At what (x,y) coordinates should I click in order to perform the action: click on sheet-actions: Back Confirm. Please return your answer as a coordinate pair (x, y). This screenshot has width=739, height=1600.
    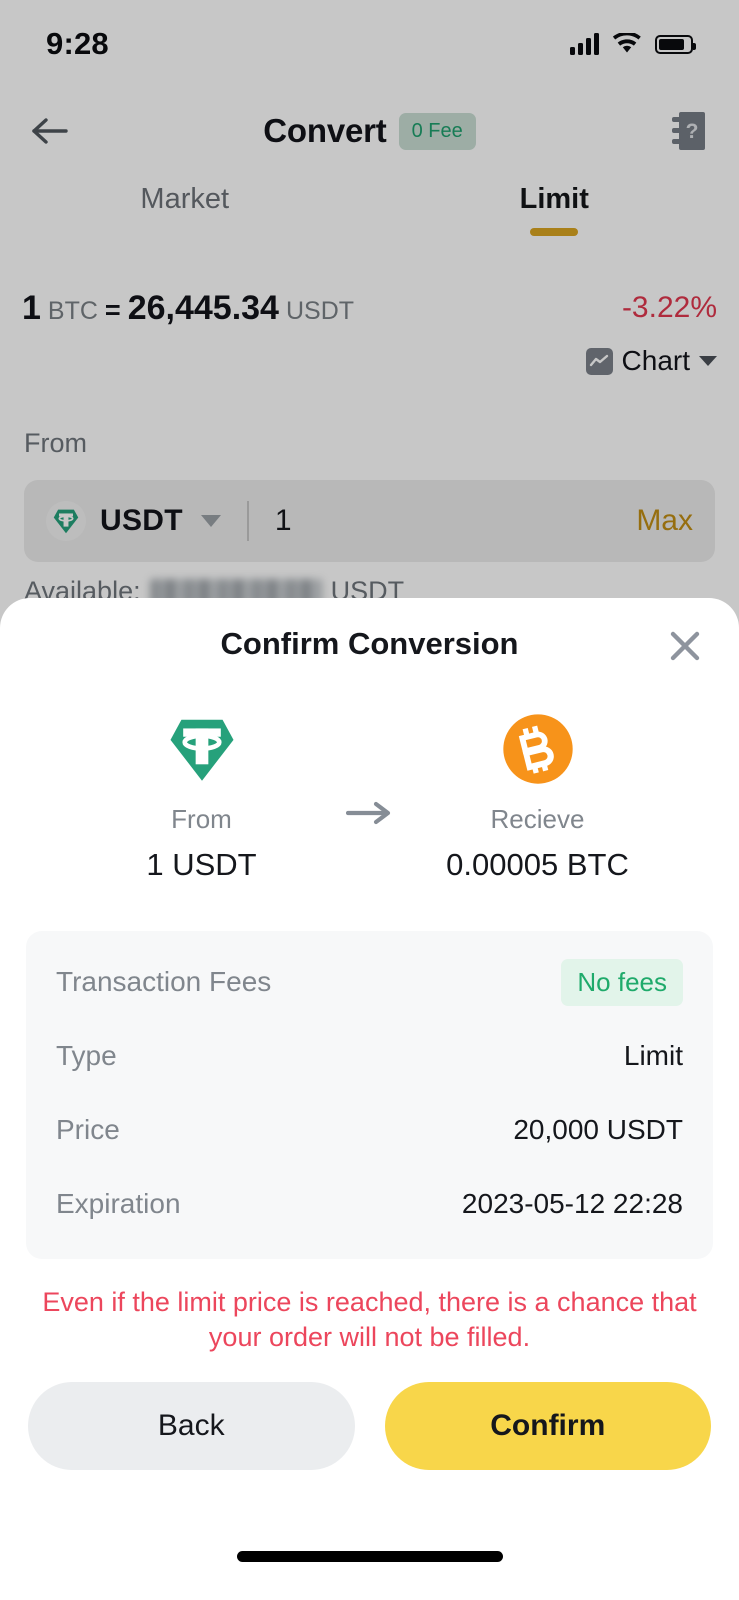
    Looking at the image, I should click on (369, 1426).